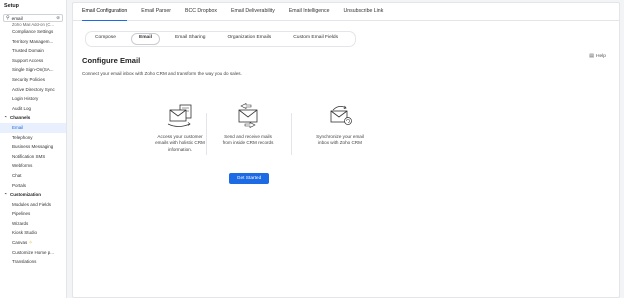  What do you see at coordinates (20, 118) in the screenshot?
I see `section-label: Channels` at bounding box center [20, 118].